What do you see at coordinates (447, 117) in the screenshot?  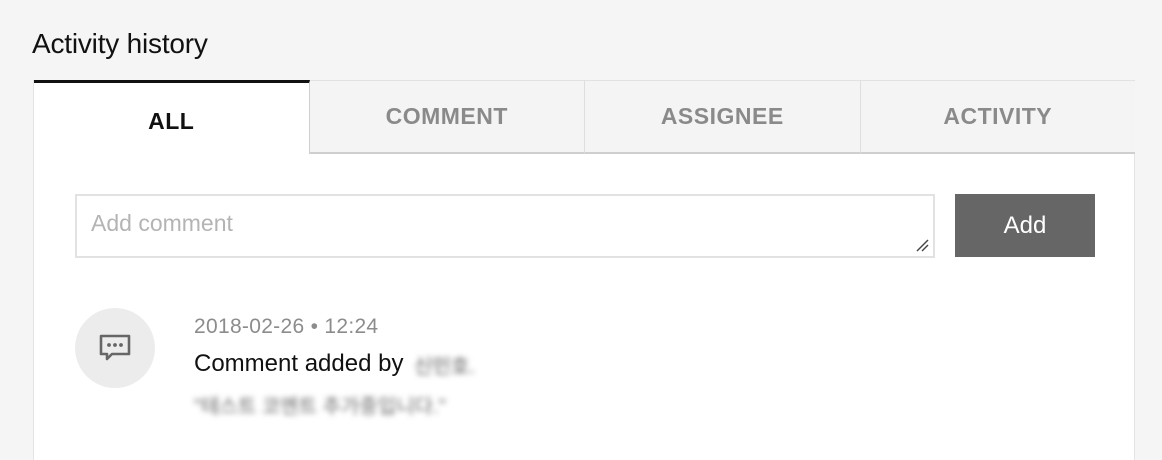 I see `tab-comment: COMMENT` at bounding box center [447, 117].